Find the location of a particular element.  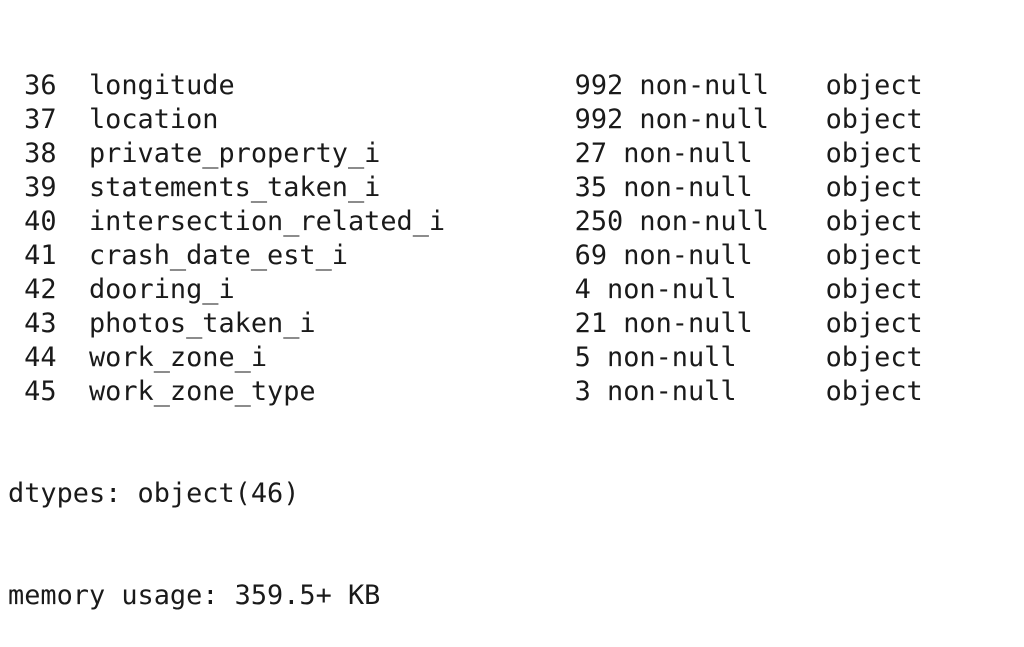

row-index: 42 is located at coordinates (40, 289).